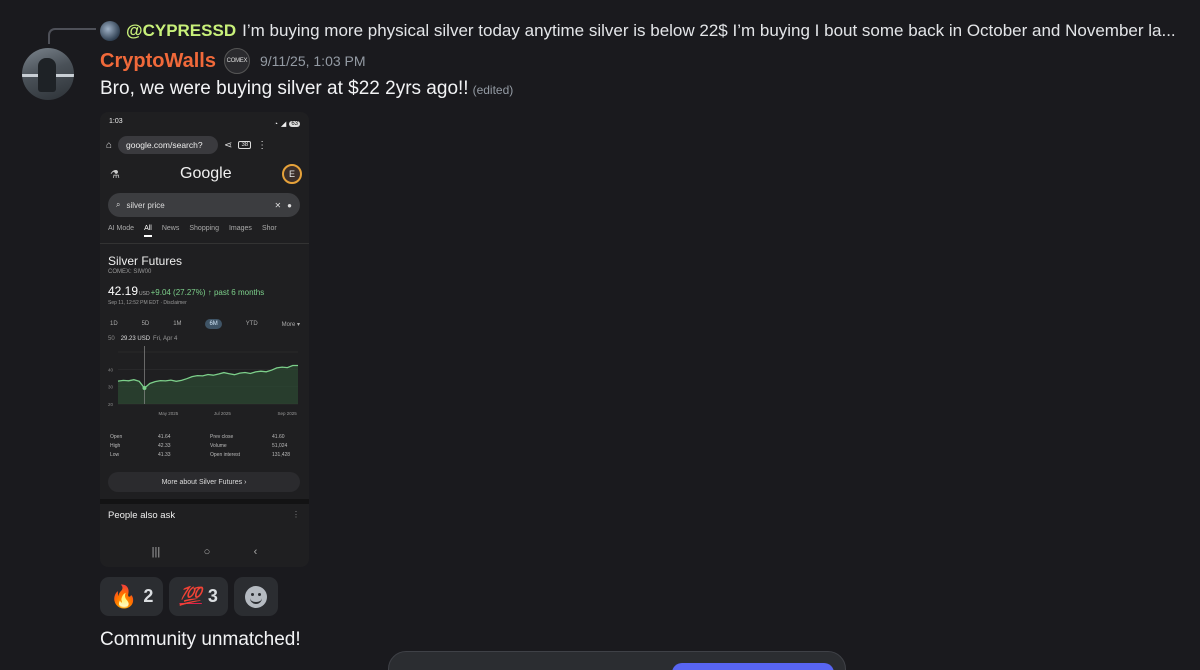  Describe the element at coordinates (269, 228) in the screenshot. I see `search-tab: Shor` at that location.